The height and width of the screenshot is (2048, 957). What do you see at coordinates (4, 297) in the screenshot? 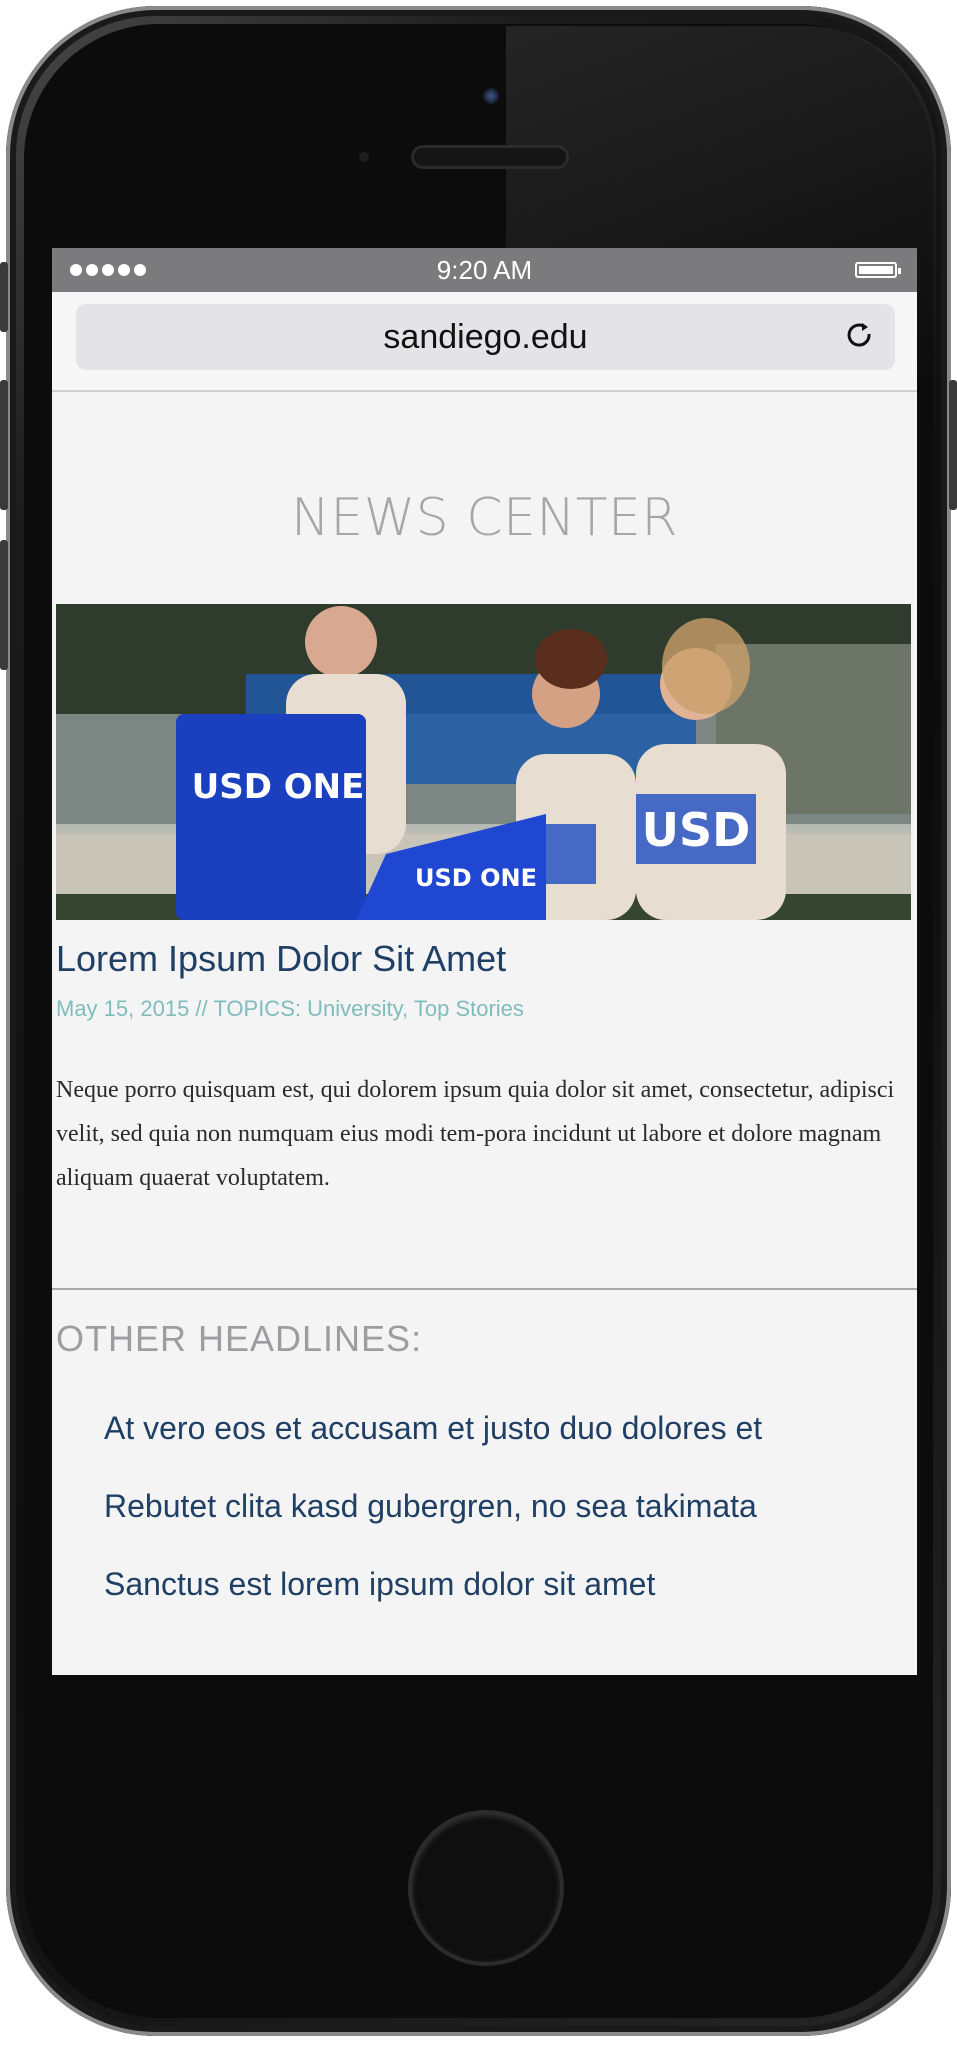
I see `mute-switch` at bounding box center [4, 297].